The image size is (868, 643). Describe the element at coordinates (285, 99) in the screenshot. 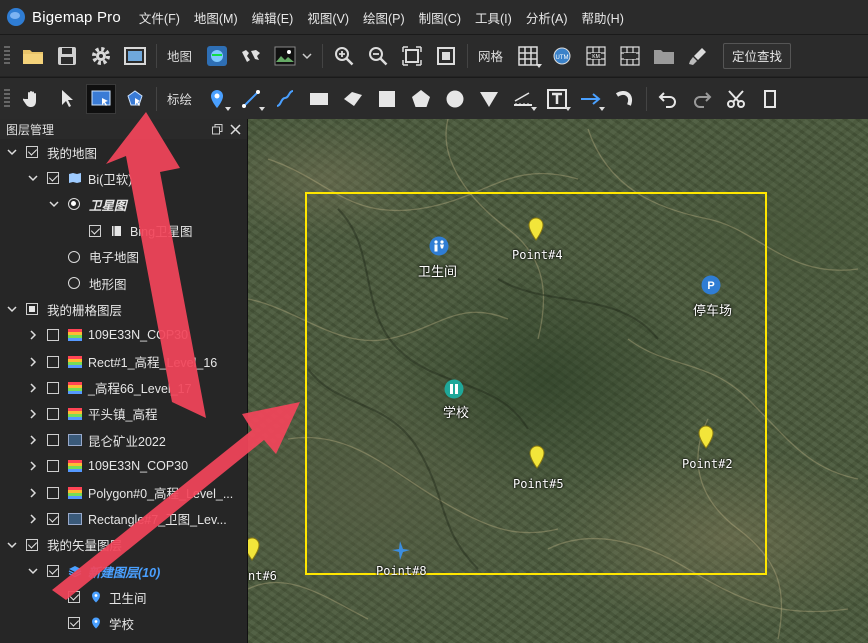

I see `draw-curve-button` at that location.